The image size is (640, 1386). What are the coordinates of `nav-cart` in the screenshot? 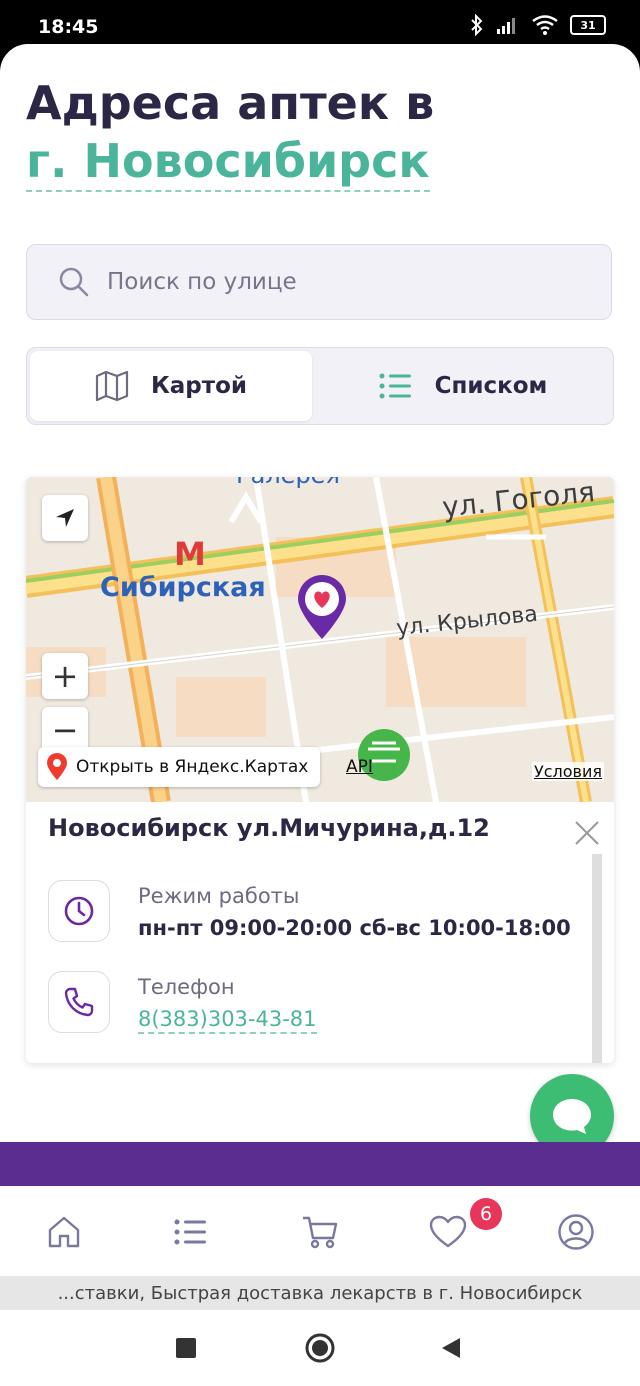 It's located at (320, 1232).